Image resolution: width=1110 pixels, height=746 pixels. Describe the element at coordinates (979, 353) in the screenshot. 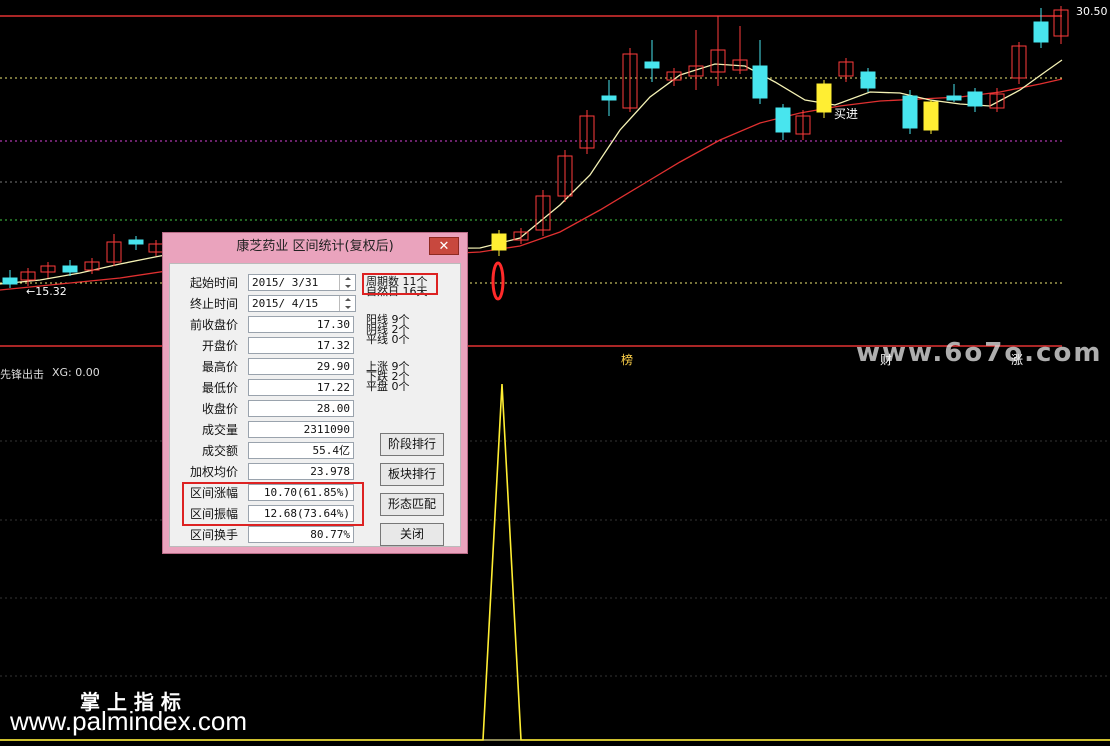

I see `watermark-top-right: www.6o7o.com` at that location.